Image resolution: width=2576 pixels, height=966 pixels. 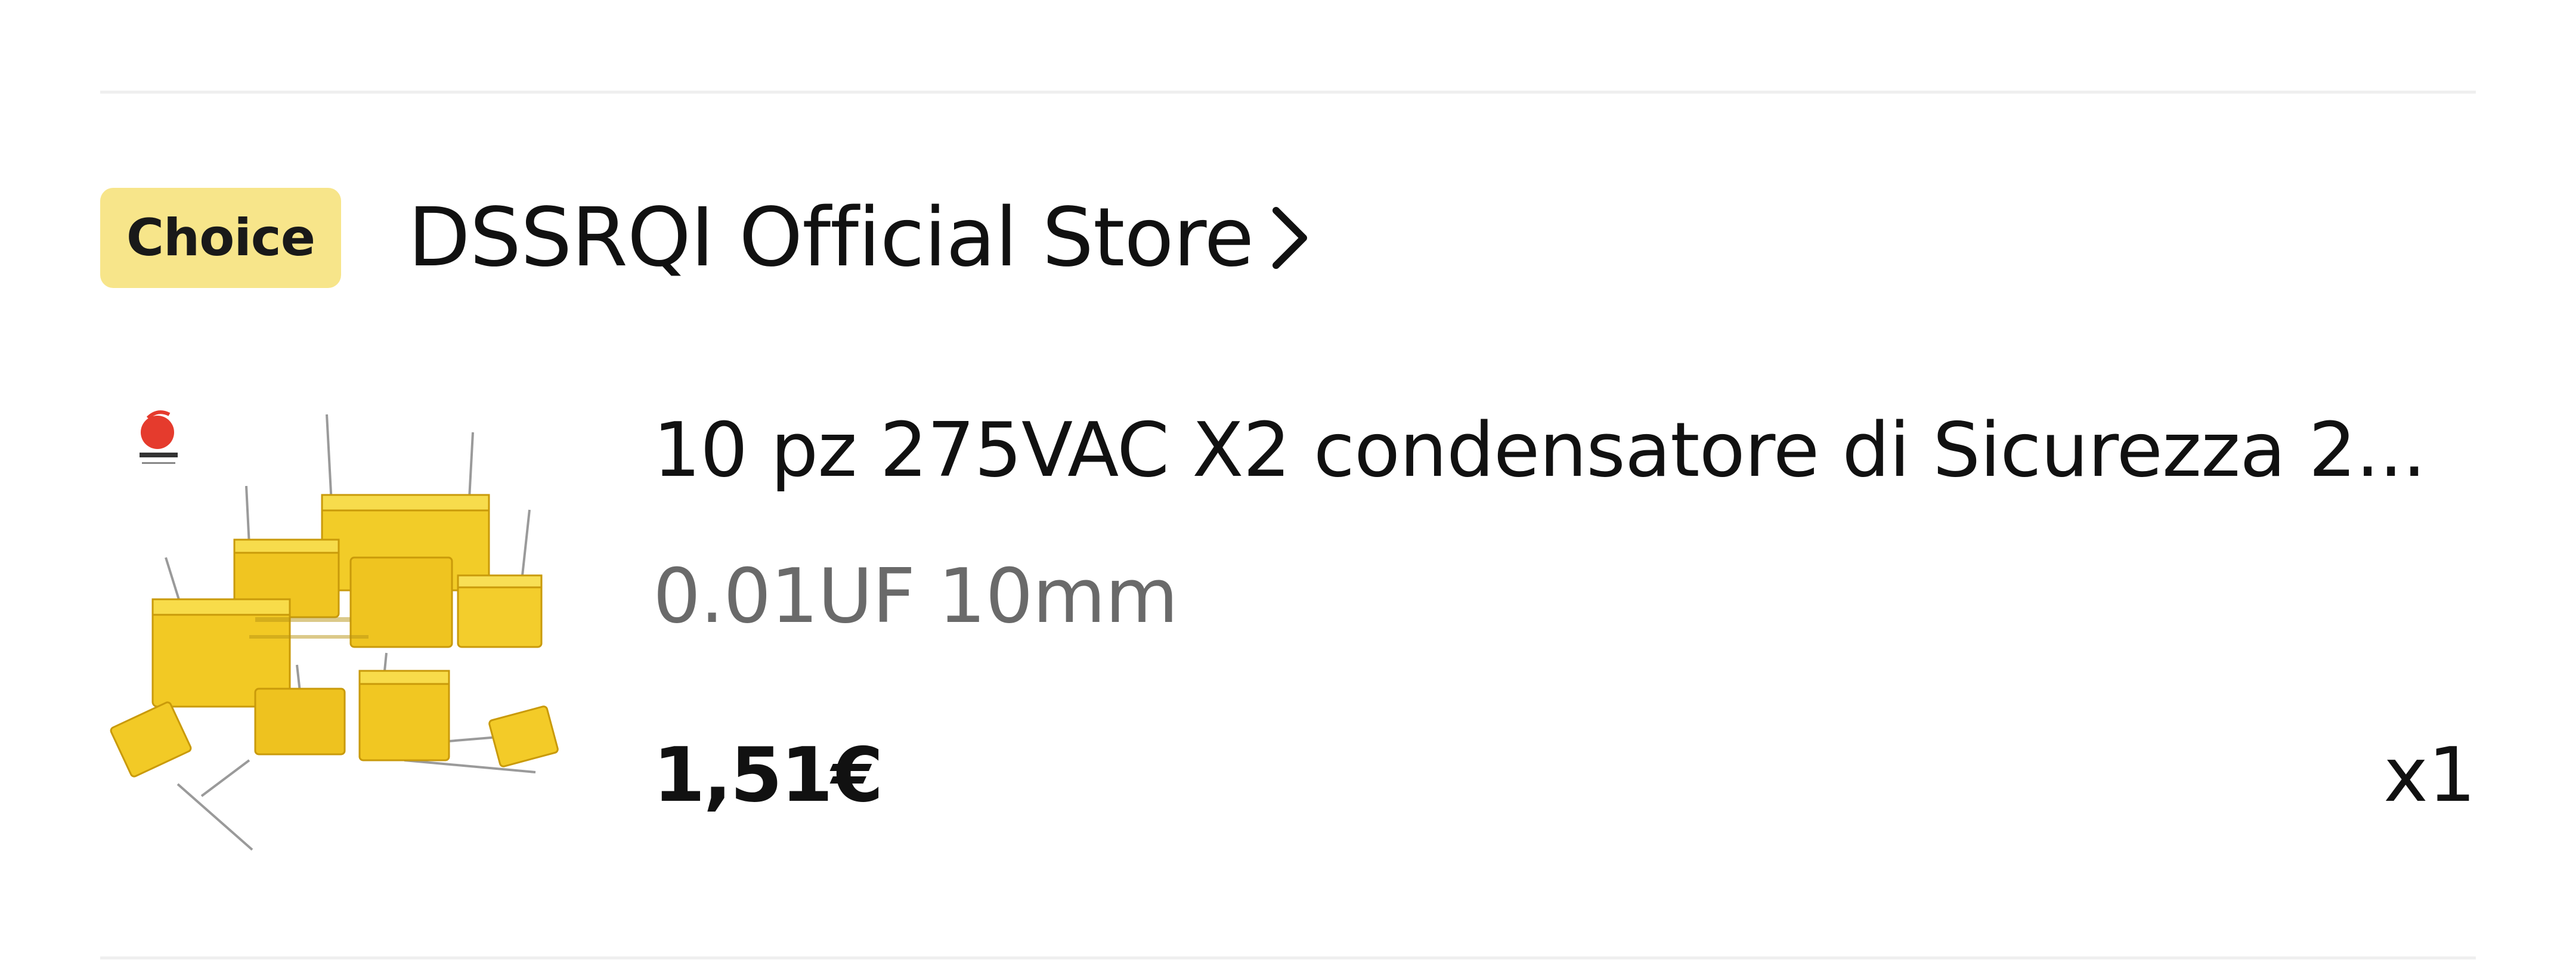 What do you see at coordinates (831, 238) in the screenshot?
I see `store-name: DSSRQI Official Store` at bounding box center [831, 238].